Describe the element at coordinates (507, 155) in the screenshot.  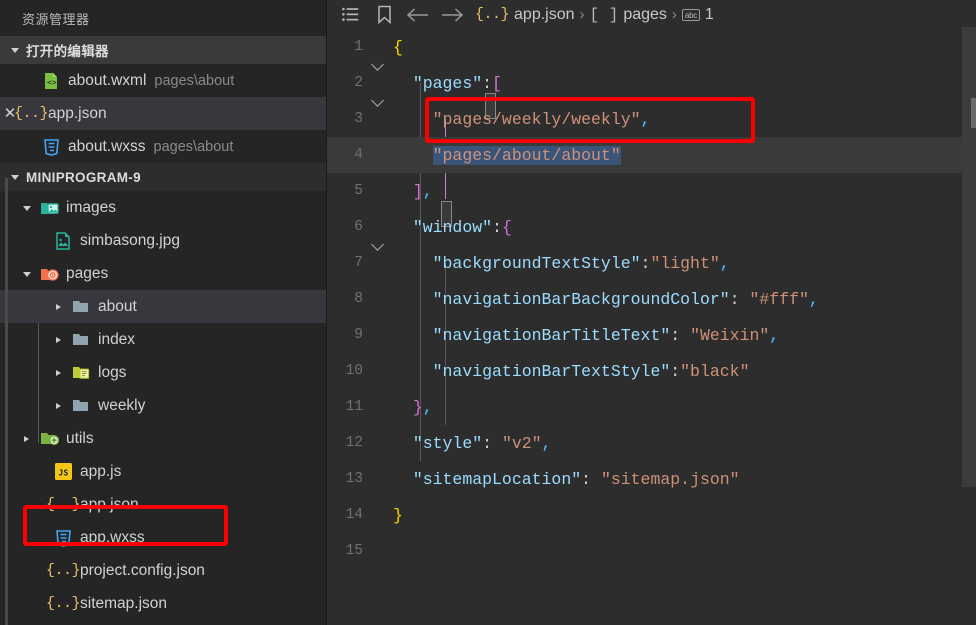
I see `line-content: "pages/about/about"` at that location.